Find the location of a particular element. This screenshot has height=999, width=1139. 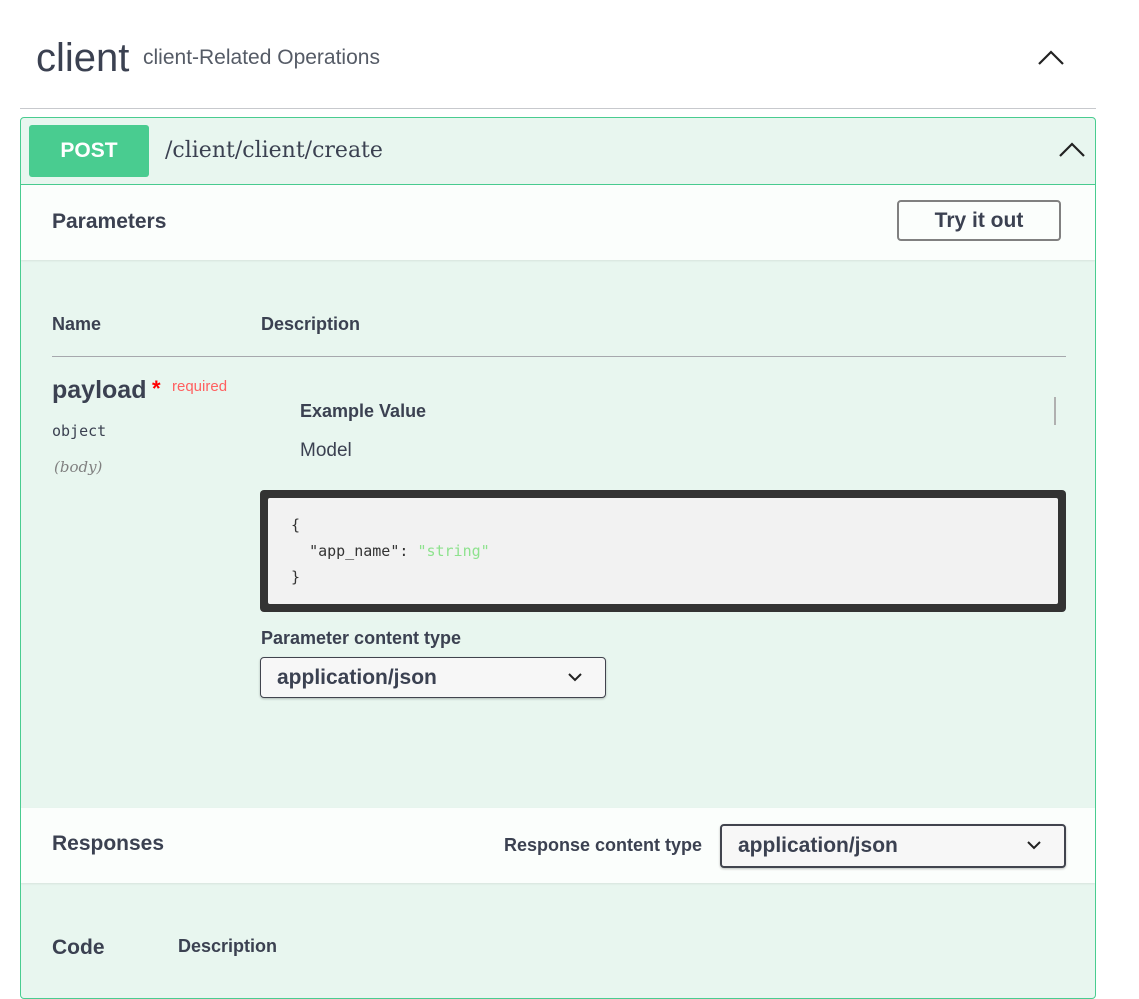

response-content-type-select: application/json is located at coordinates (893, 846).